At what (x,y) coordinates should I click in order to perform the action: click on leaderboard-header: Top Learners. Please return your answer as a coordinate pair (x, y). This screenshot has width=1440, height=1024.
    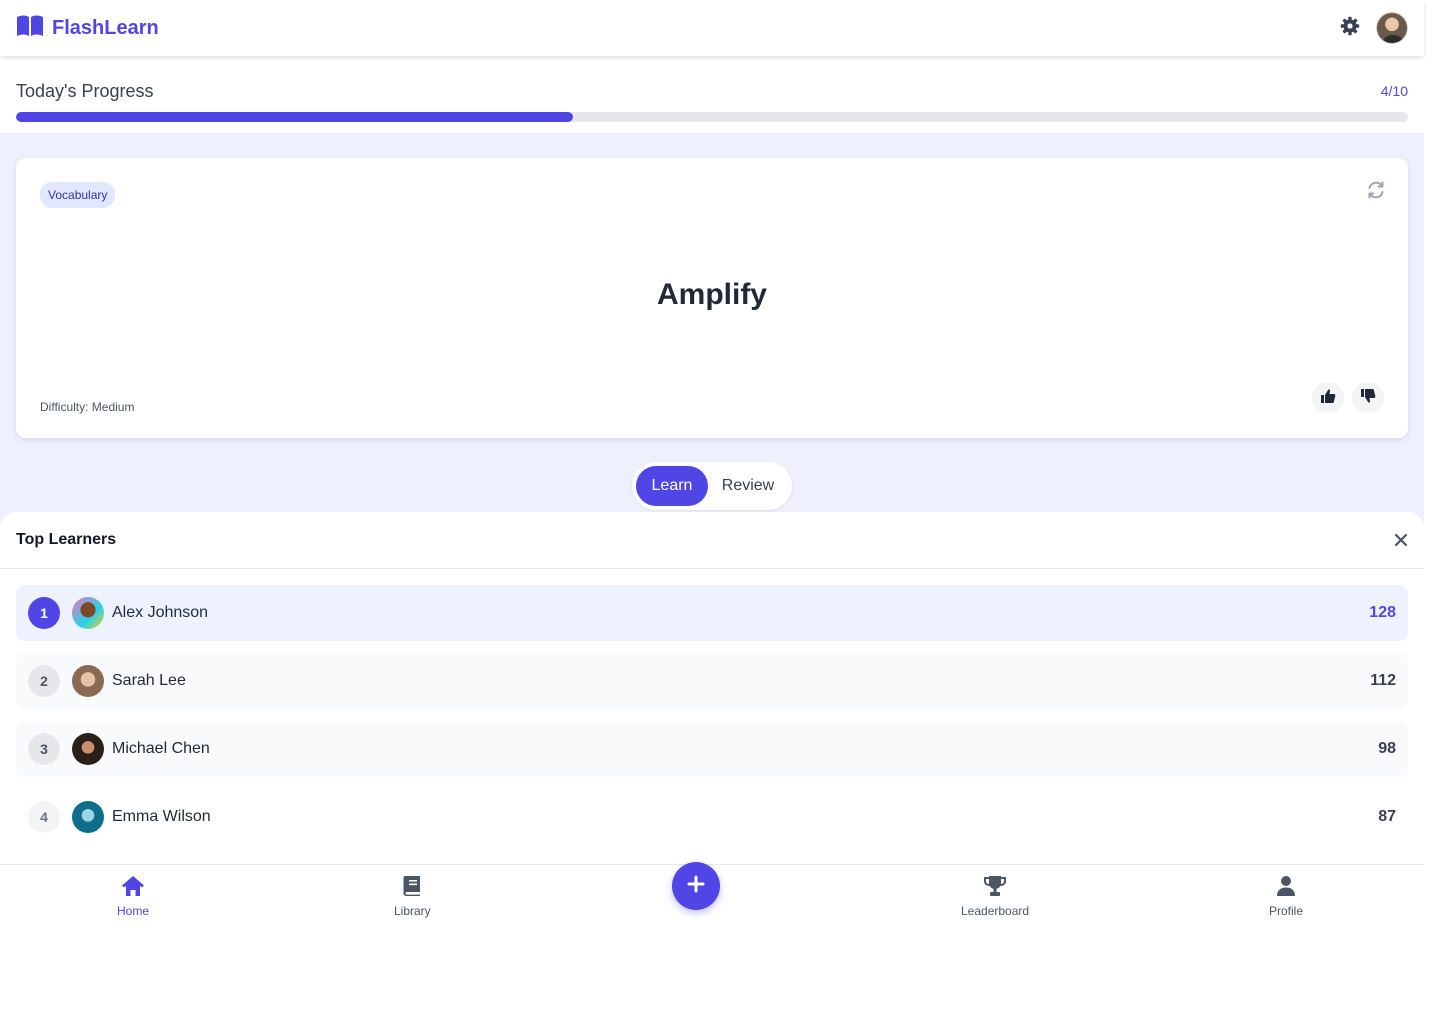
    Looking at the image, I should click on (712, 540).